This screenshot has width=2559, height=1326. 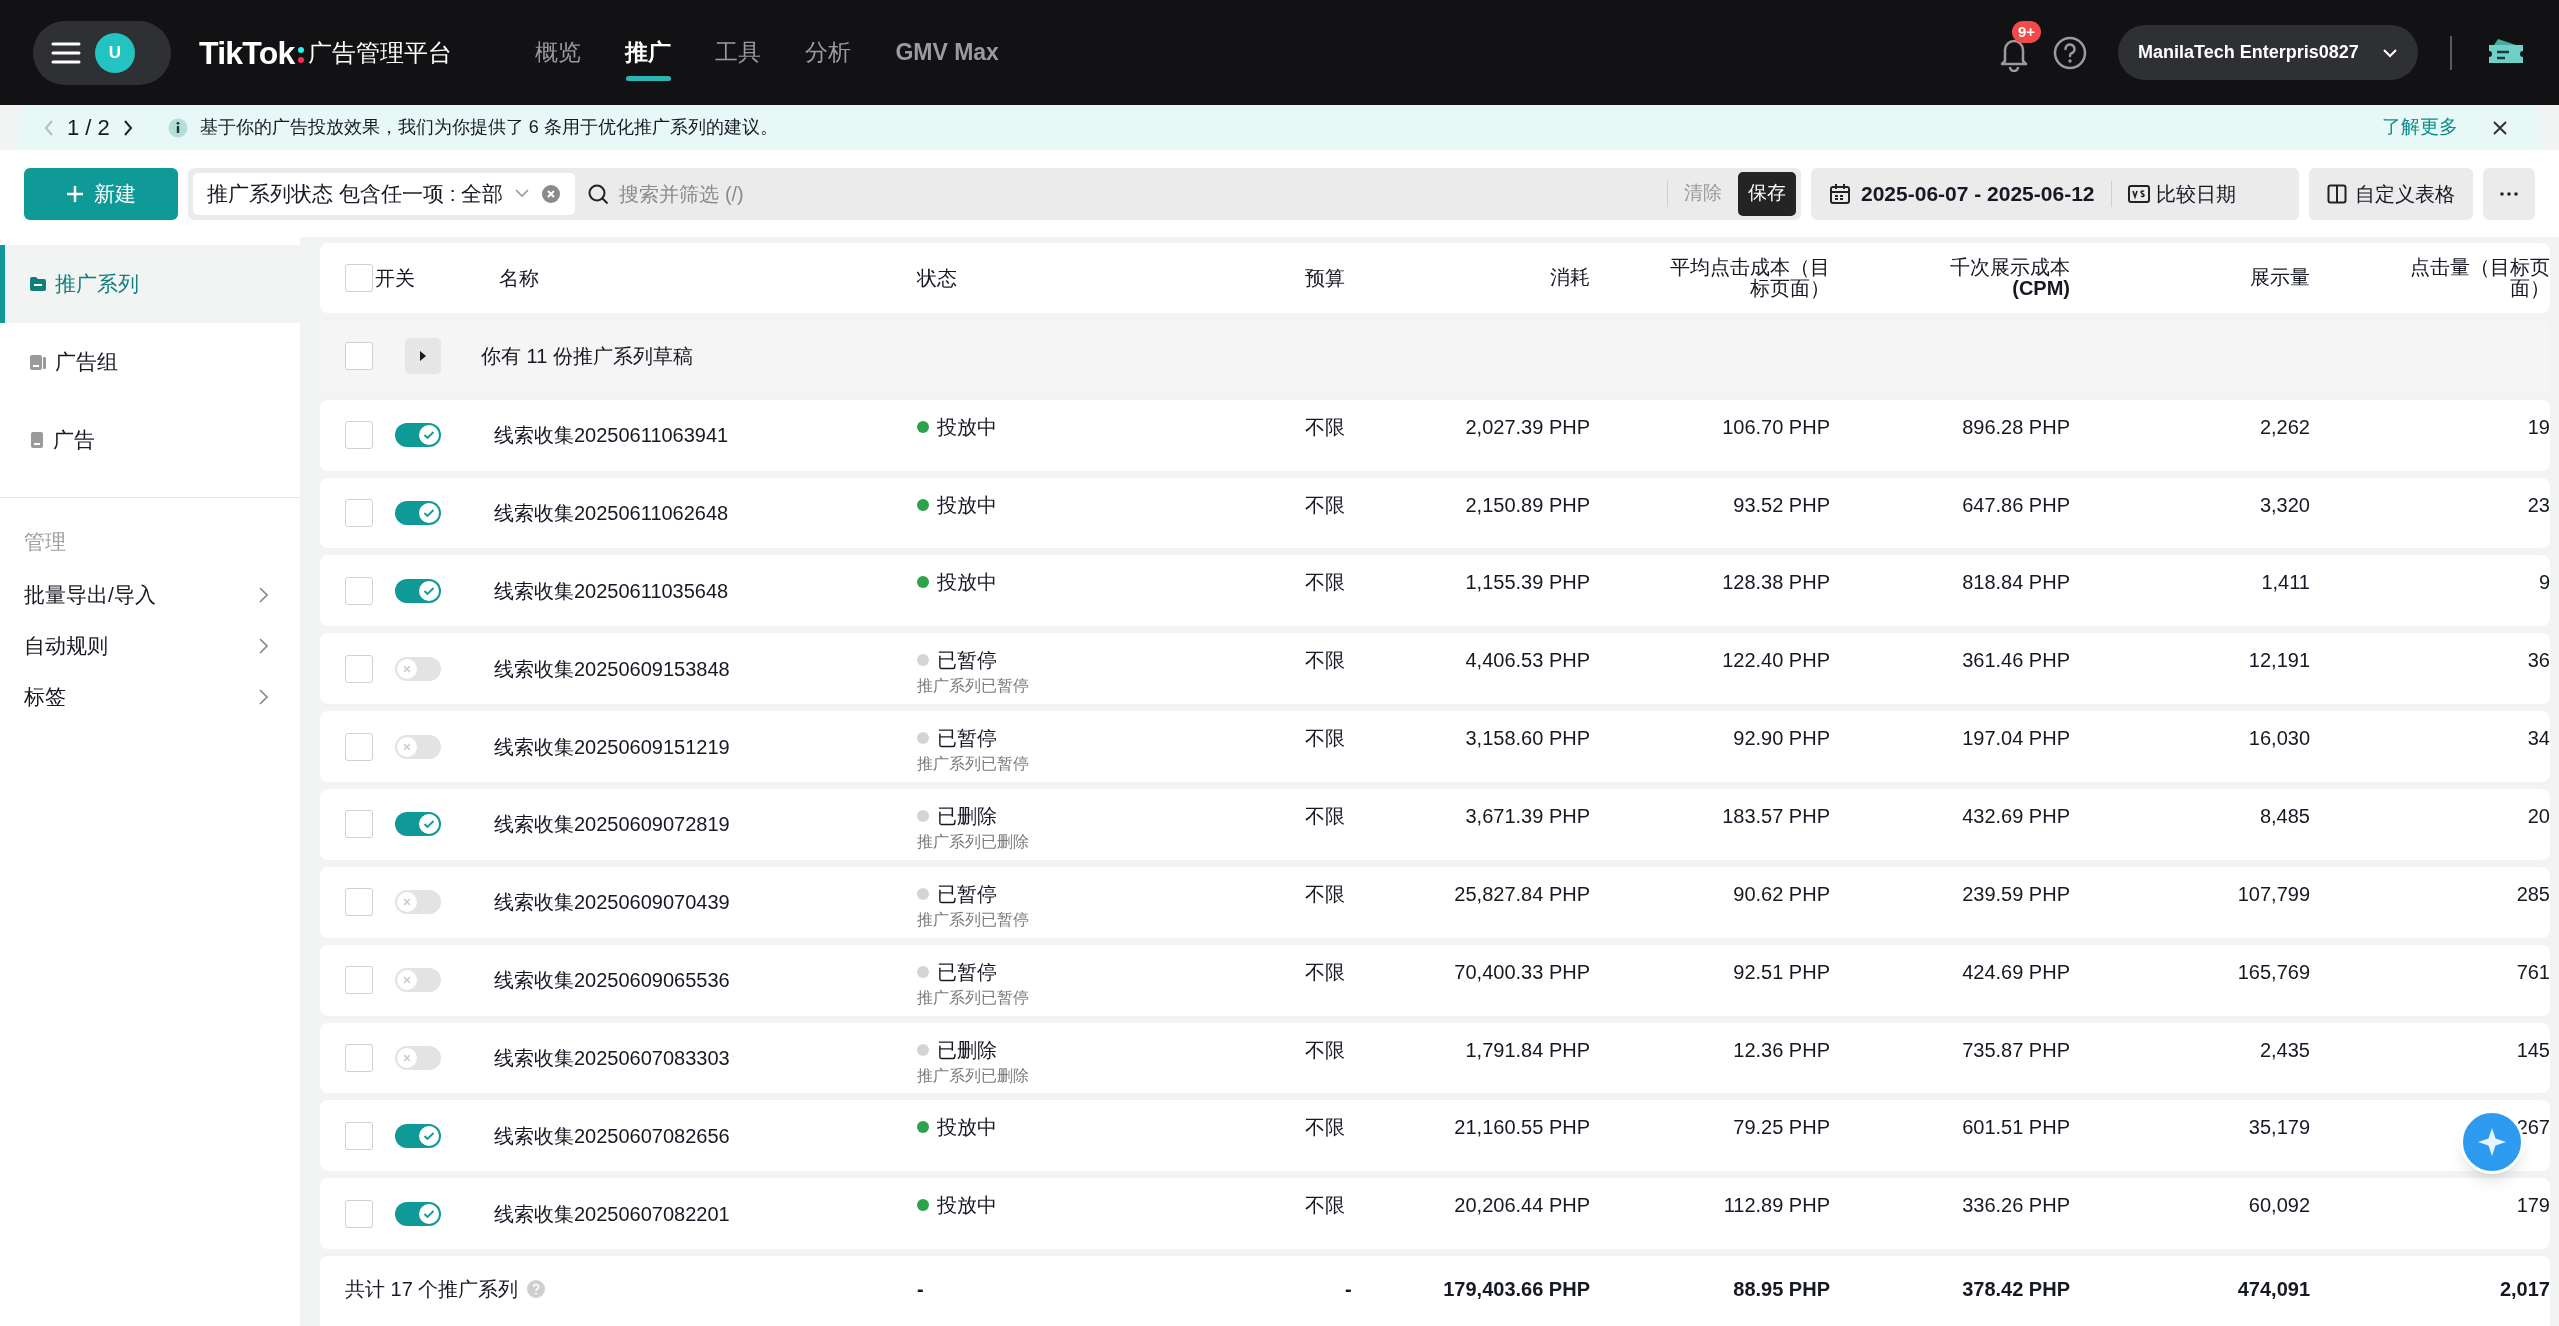 What do you see at coordinates (1516, 1290) in the screenshot?
I see `table-cell-text: 179,403.66 PHP` at bounding box center [1516, 1290].